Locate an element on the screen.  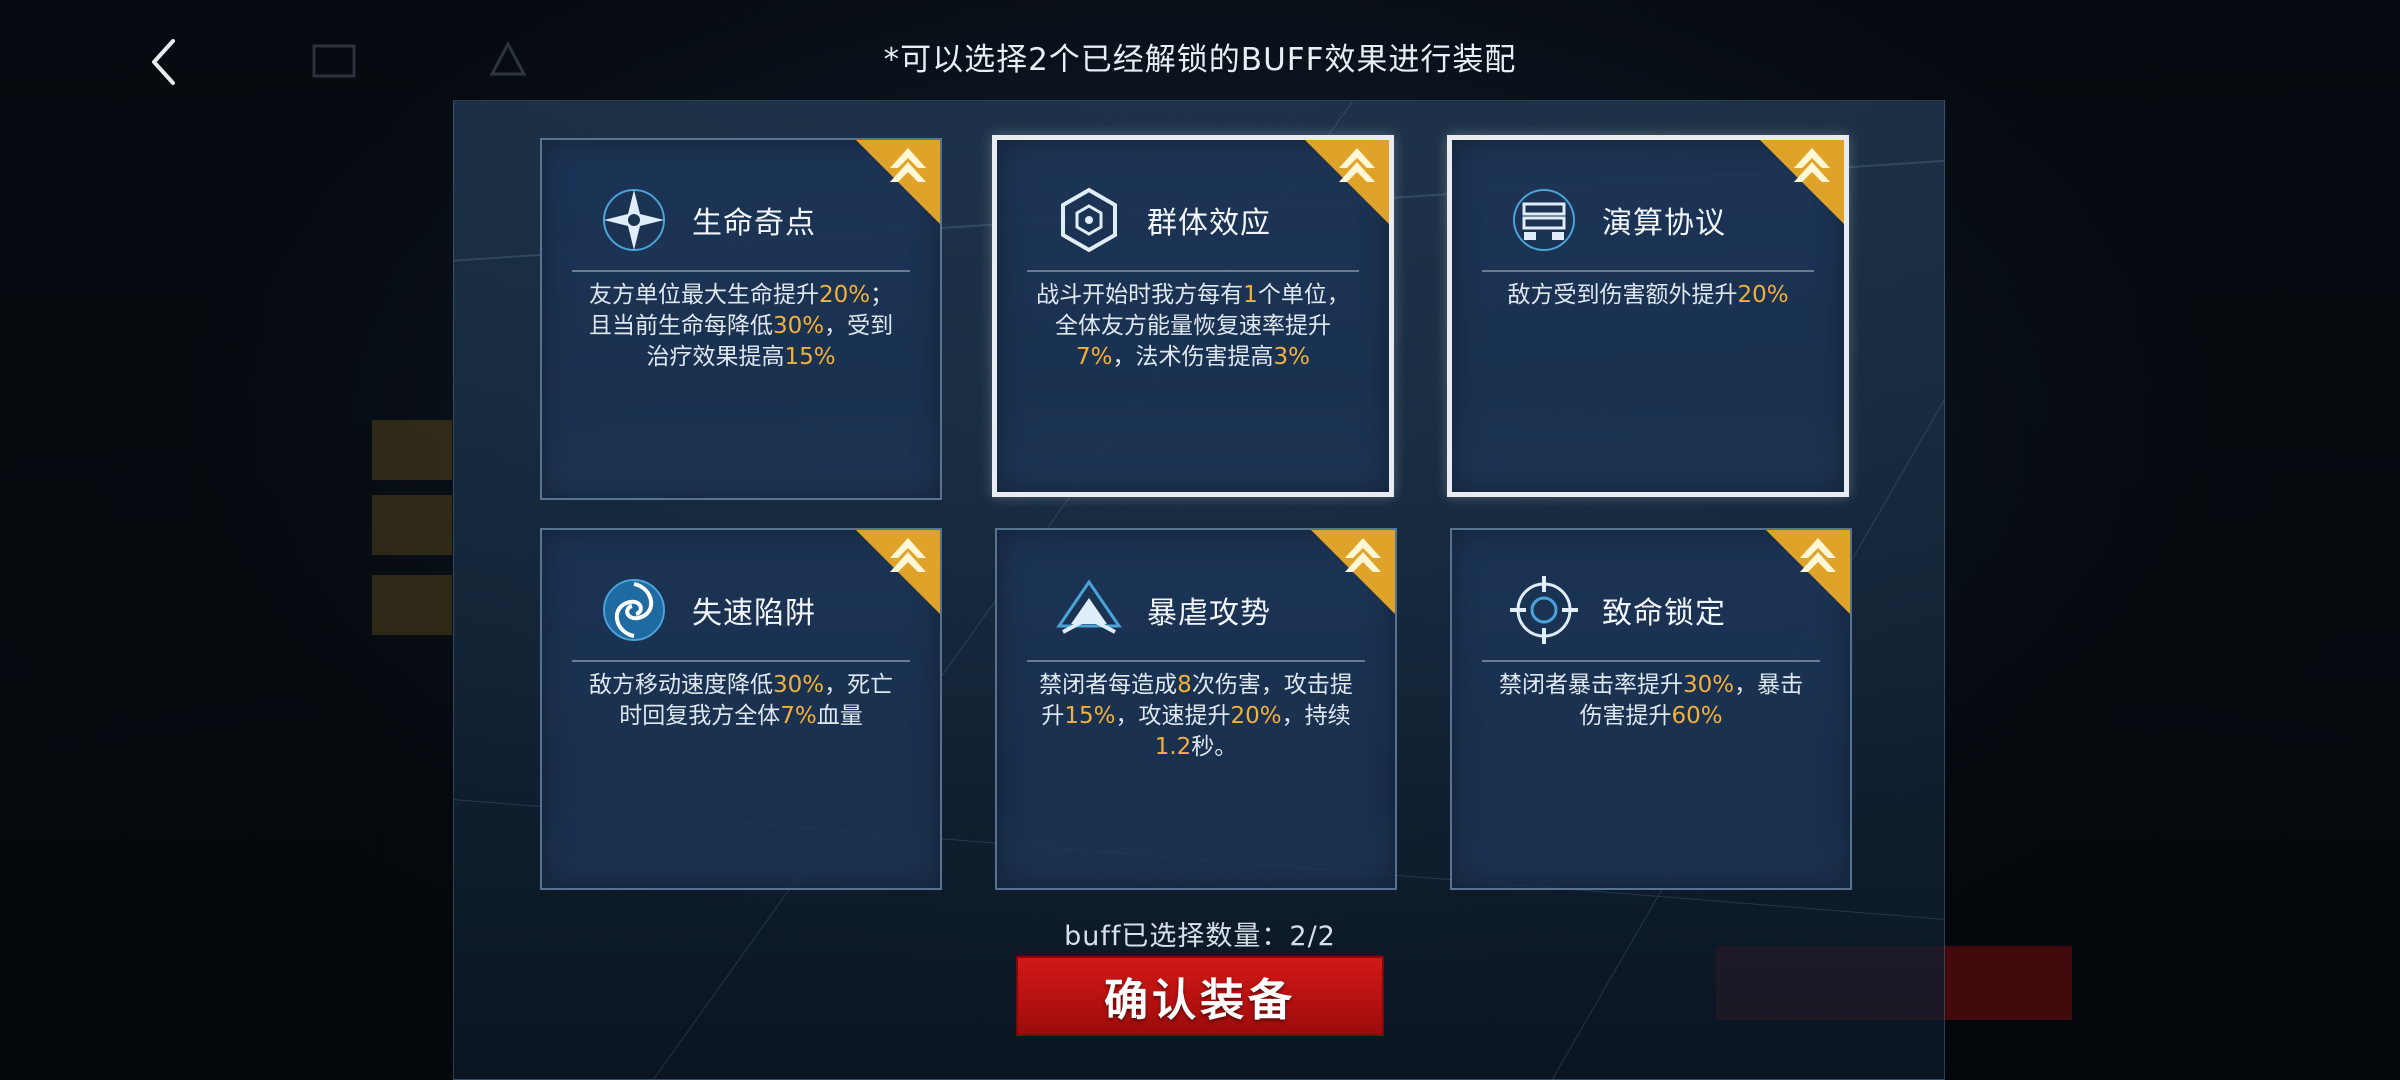
description-line: 7%，法术伤害提高3% is located at coordinates (1193, 357).